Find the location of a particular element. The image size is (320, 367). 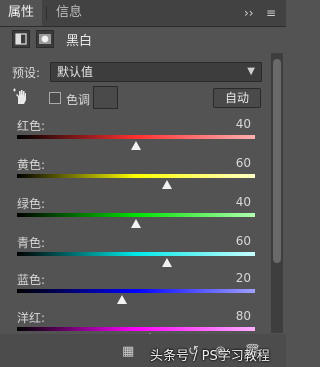

preset-label: 预设: is located at coordinates (26, 73).